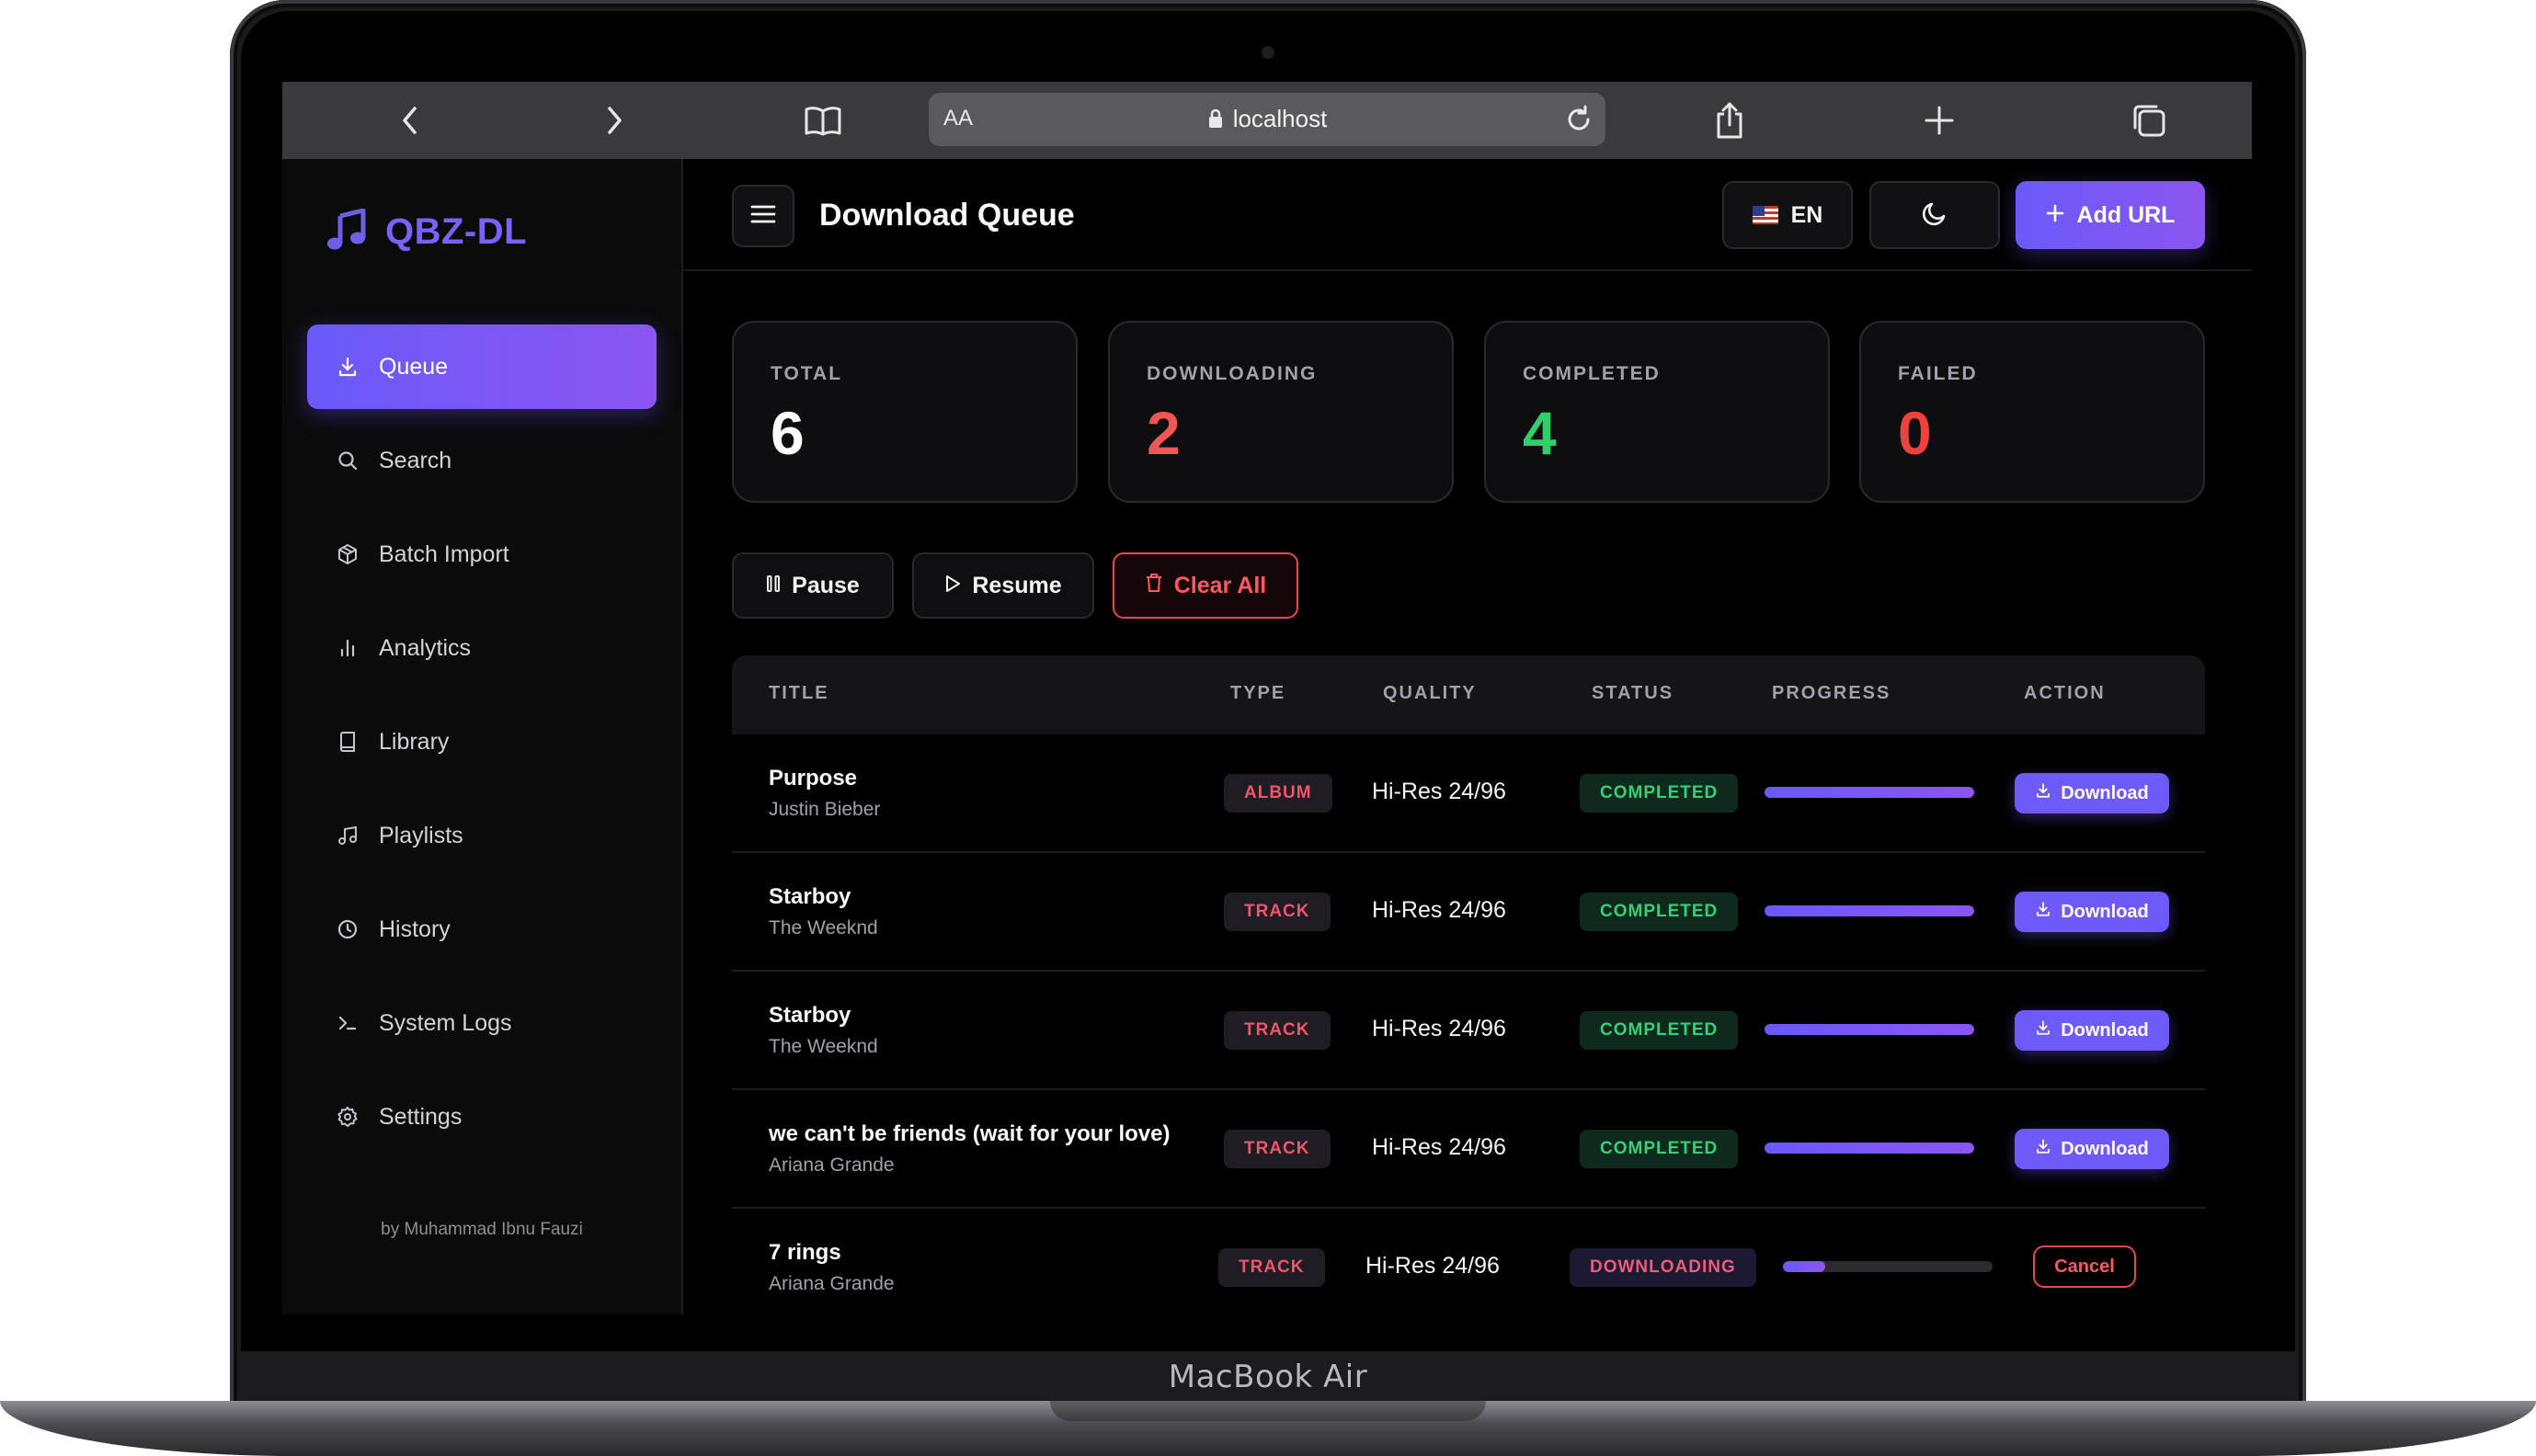 This screenshot has height=1456, width=2536. Describe the element at coordinates (813, 585) in the screenshot. I see `pause-button: Pause` at that location.